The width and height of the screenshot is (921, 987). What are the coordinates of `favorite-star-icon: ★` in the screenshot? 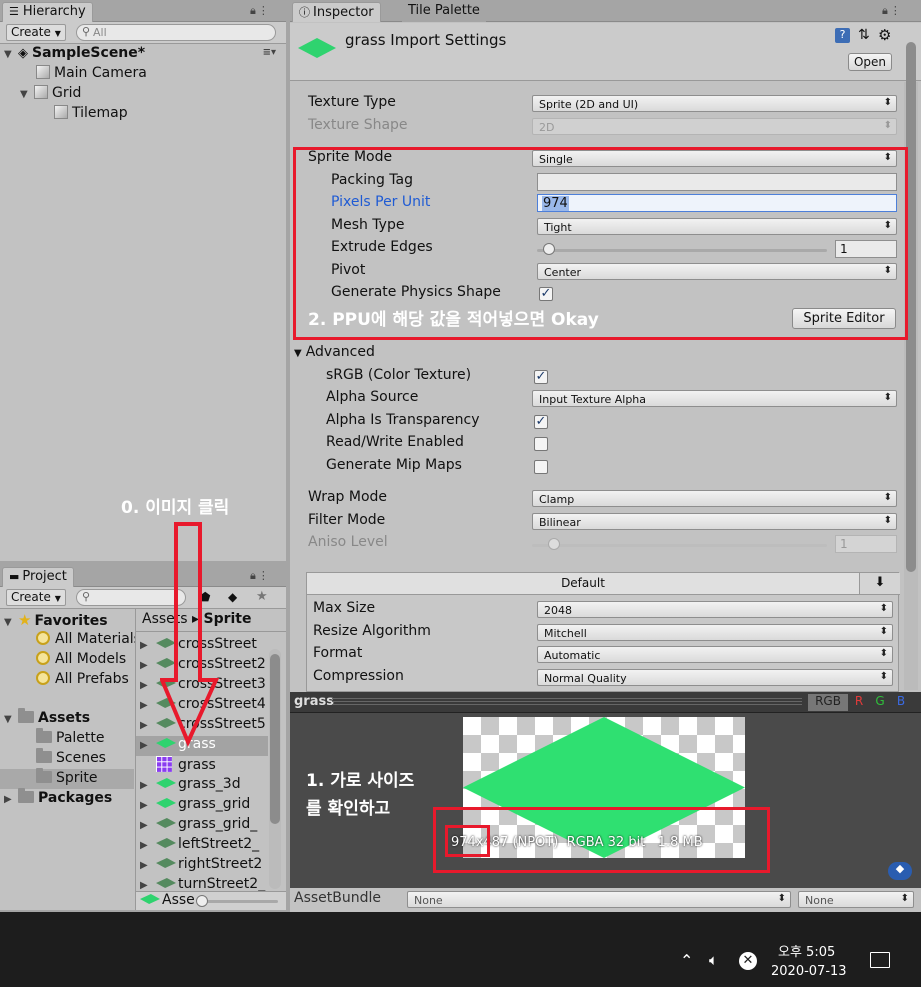 It's located at (262, 596).